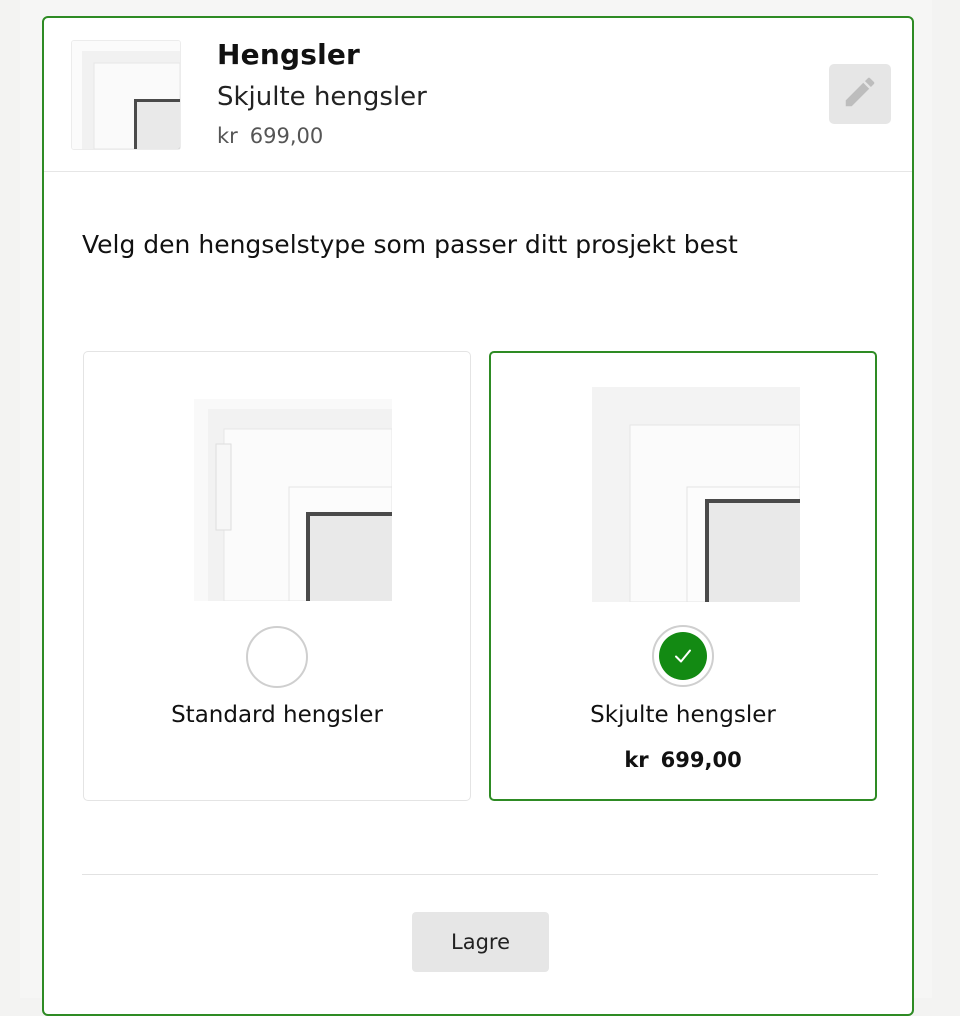 The width and height of the screenshot is (960, 1016). What do you see at coordinates (478, 95) in the screenshot?
I see `selection-summary: Hengsler Skjulte hengsler kr 699,00` at bounding box center [478, 95].